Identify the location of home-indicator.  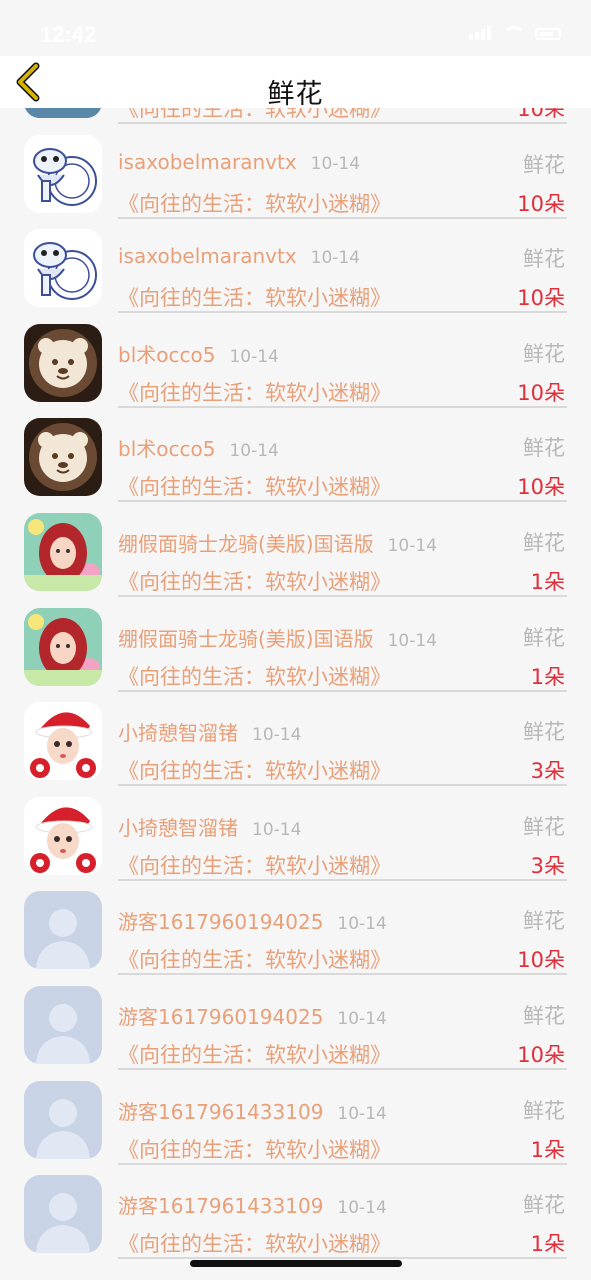
(296, 1263).